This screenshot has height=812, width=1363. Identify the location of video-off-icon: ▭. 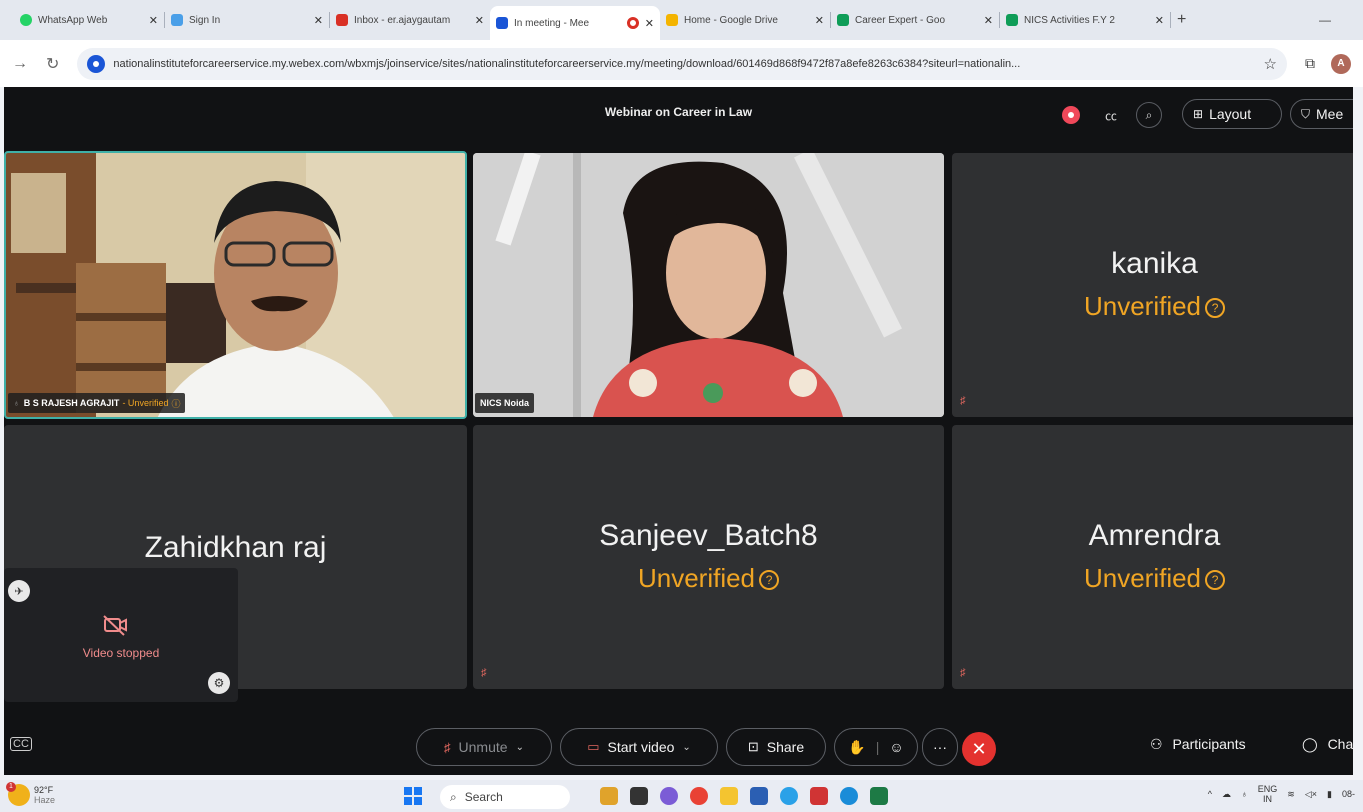
(593, 746).